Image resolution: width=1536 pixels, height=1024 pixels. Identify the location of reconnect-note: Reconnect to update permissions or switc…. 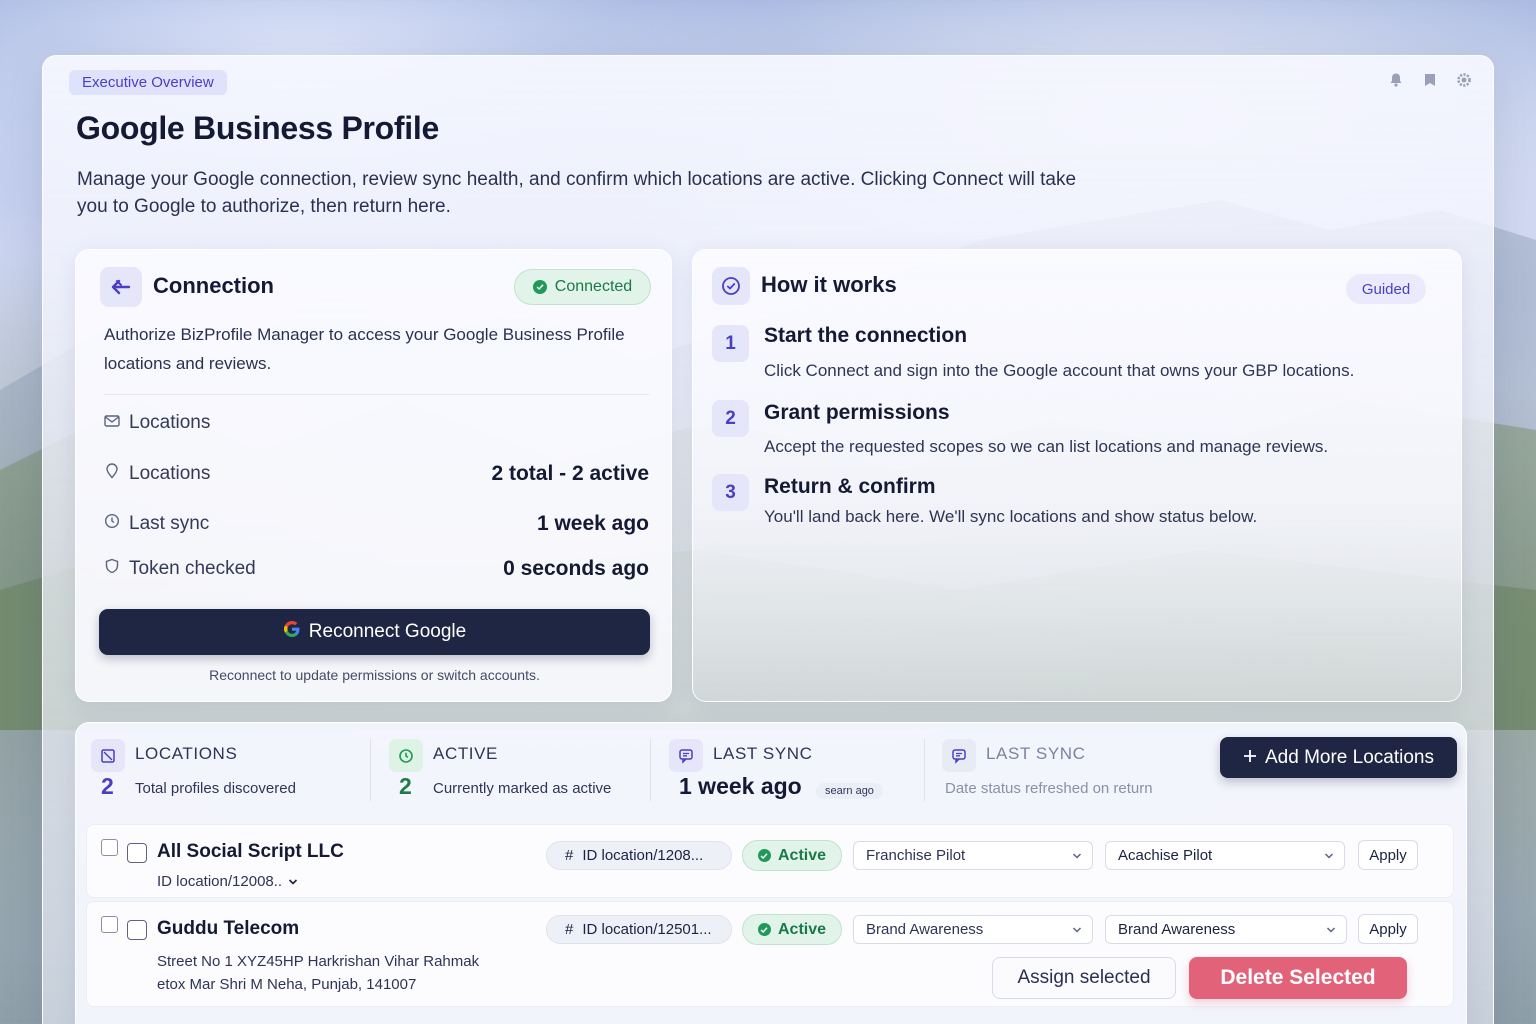
(374, 675).